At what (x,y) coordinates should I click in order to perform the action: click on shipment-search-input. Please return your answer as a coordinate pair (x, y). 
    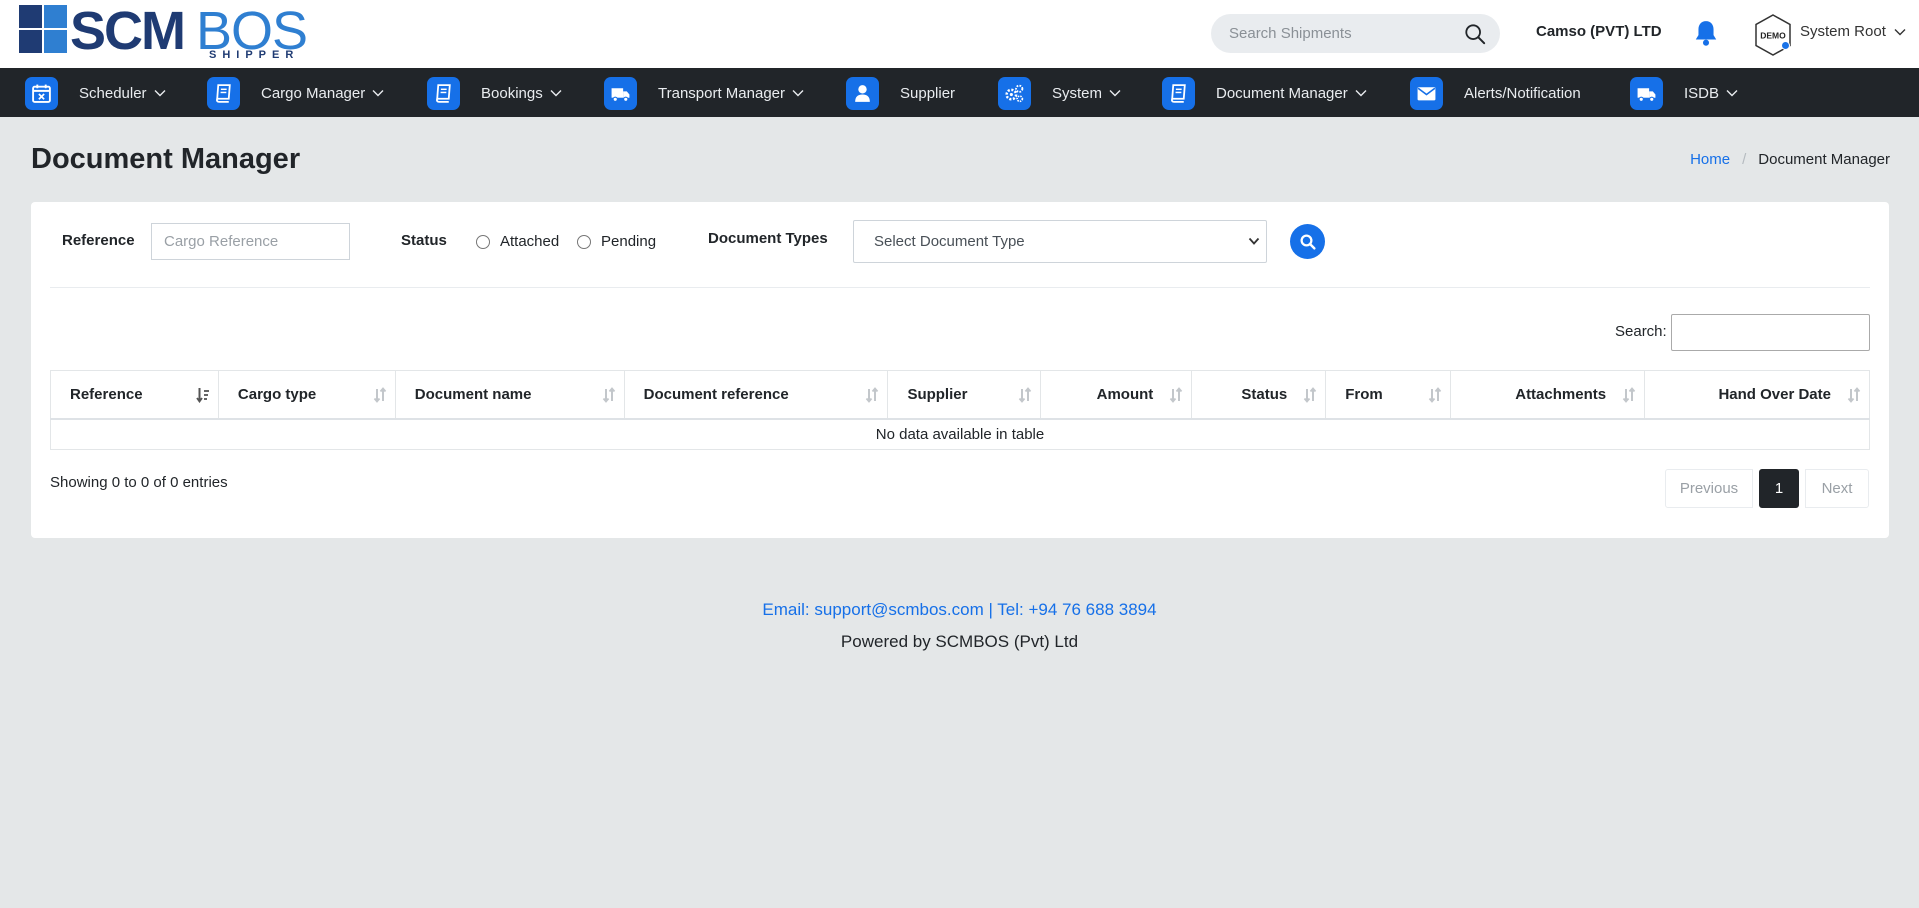
    Looking at the image, I should click on (1344, 33).